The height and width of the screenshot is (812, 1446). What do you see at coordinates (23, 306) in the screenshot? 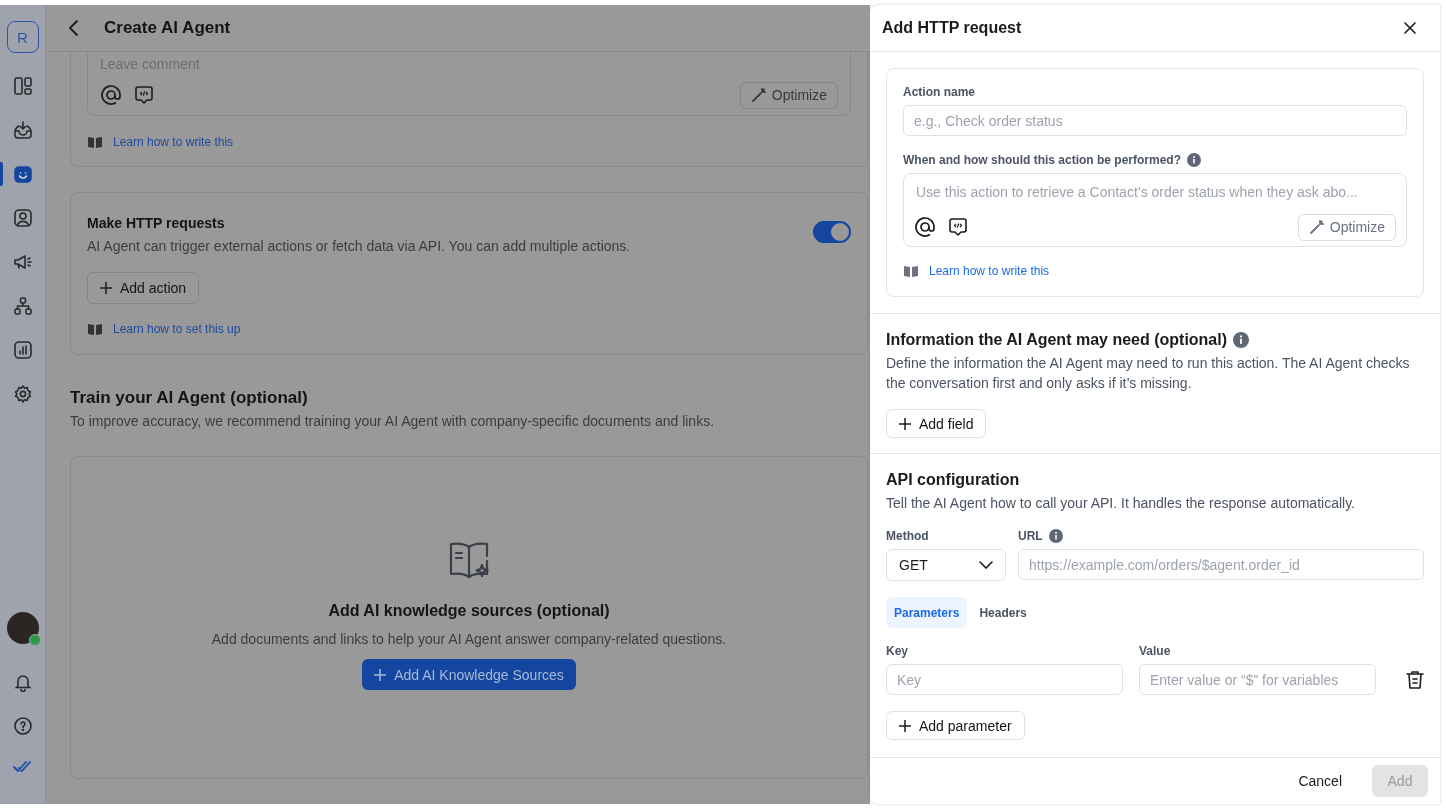
I see `org-chart-icon` at bounding box center [23, 306].